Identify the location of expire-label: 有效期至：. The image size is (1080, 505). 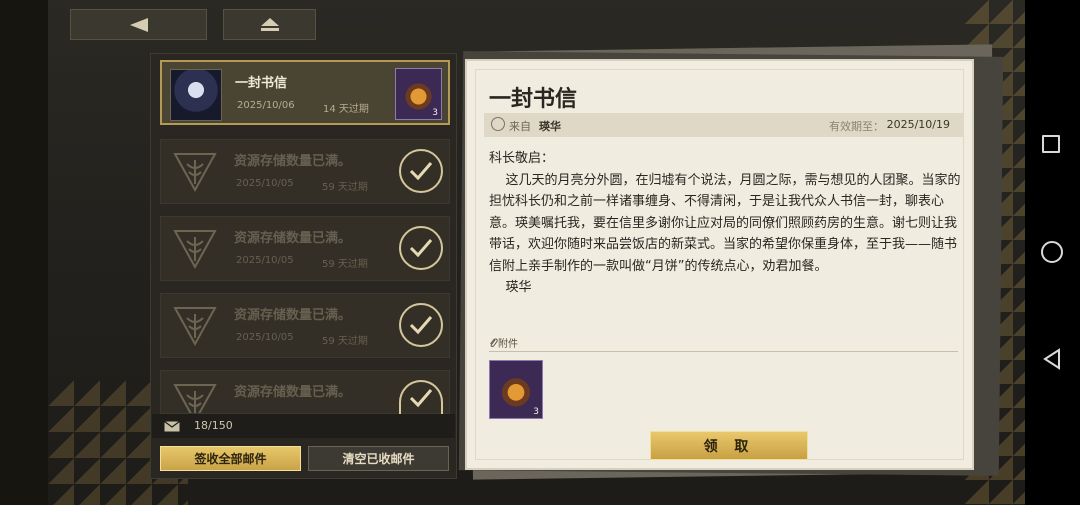
(856, 126).